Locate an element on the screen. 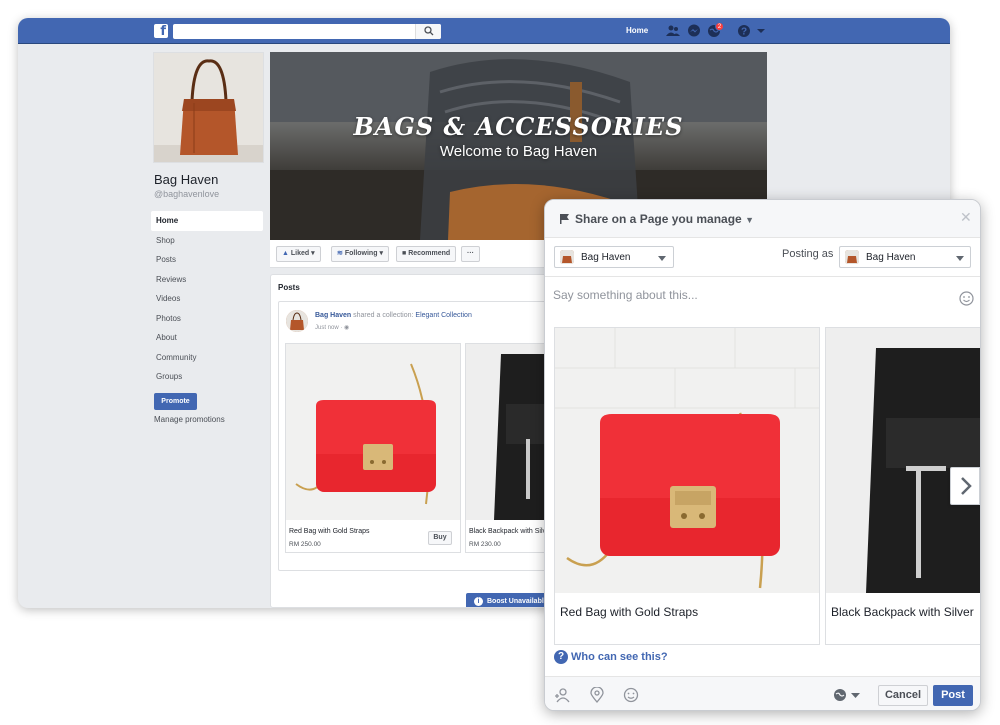  posting-as-select: Bag Haven is located at coordinates (905, 257).